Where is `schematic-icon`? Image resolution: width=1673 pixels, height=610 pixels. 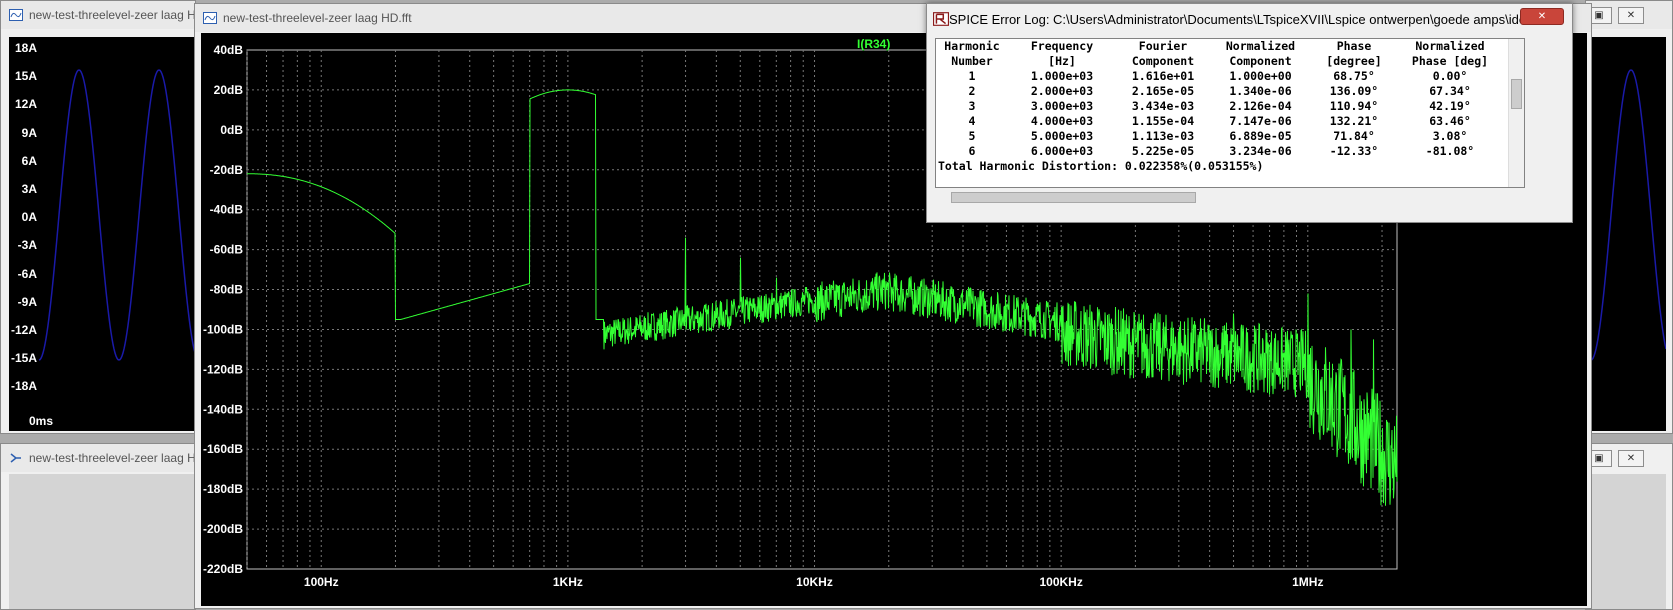
schematic-icon is located at coordinates (15, 458).